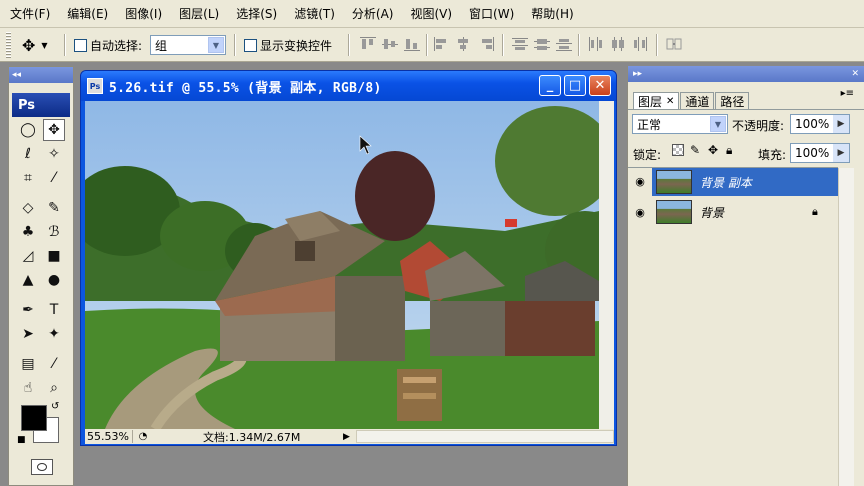  Describe the element at coordinates (712, 212) in the screenshot. I see `layer-name: 背景` at that location.